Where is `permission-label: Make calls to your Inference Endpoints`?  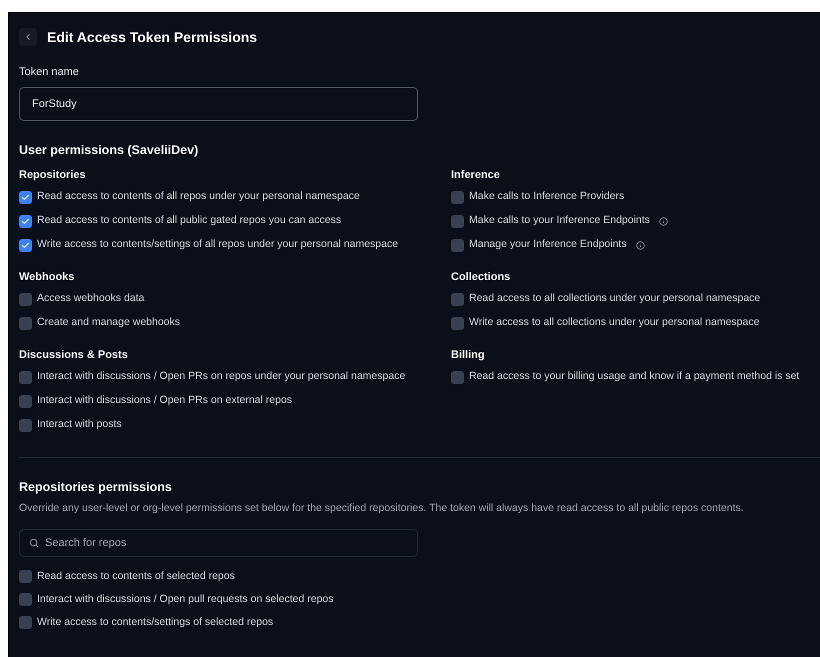
permission-label: Make calls to your Inference Endpoints is located at coordinates (559, 220).